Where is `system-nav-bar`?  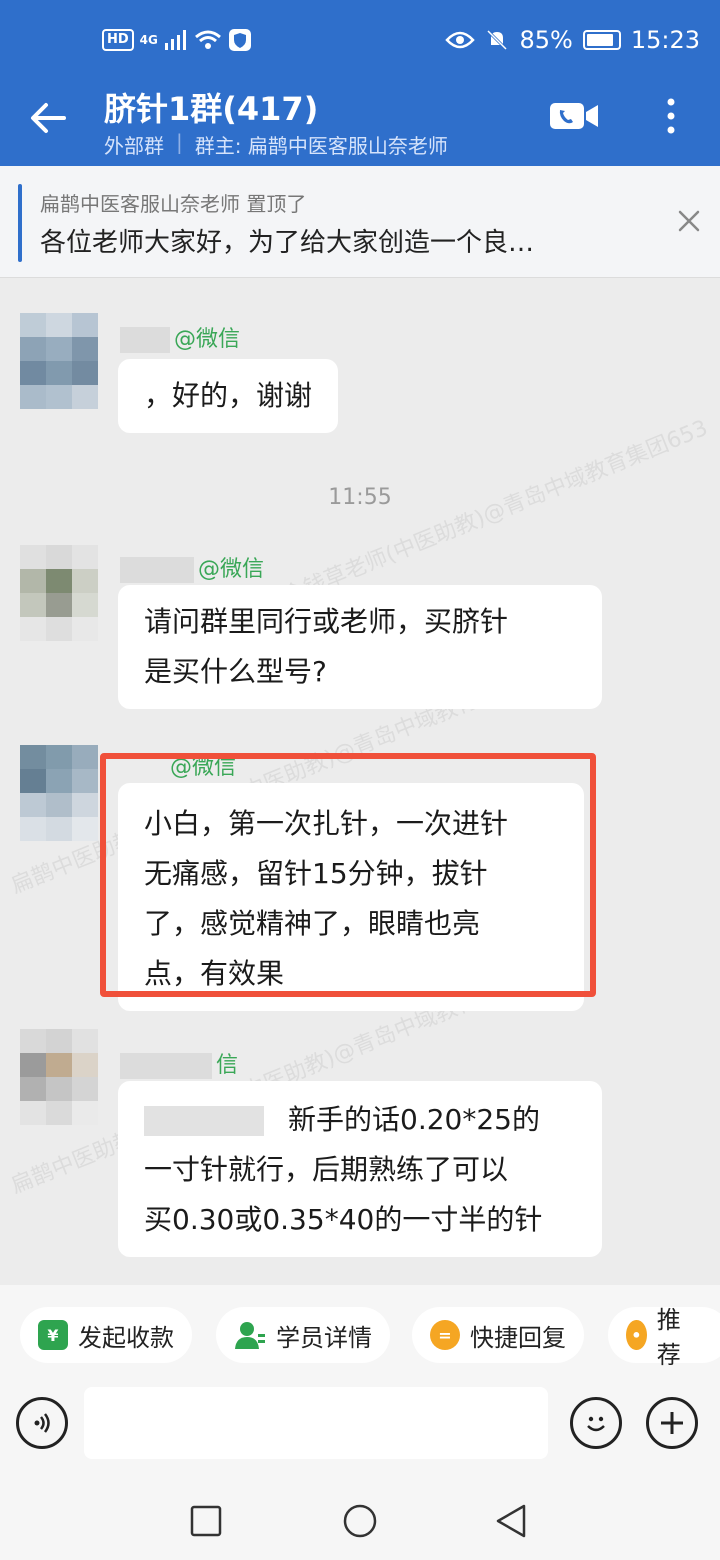
system-nav-bar is located at coordinates (360, 1520).